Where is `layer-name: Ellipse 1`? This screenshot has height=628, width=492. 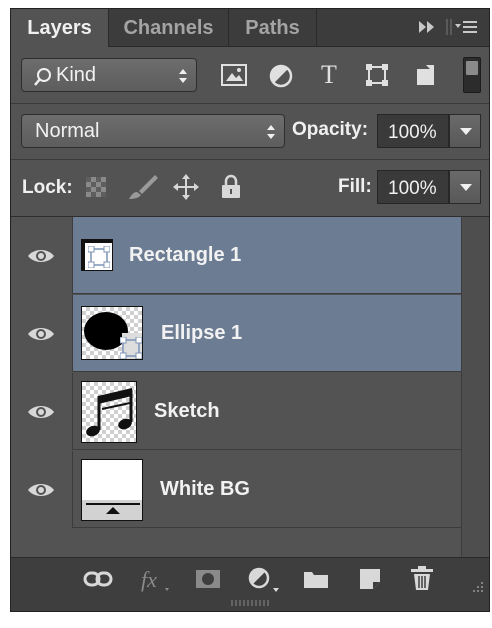
layer-name: Ellipse 1 is located at coordinates (201, 333).